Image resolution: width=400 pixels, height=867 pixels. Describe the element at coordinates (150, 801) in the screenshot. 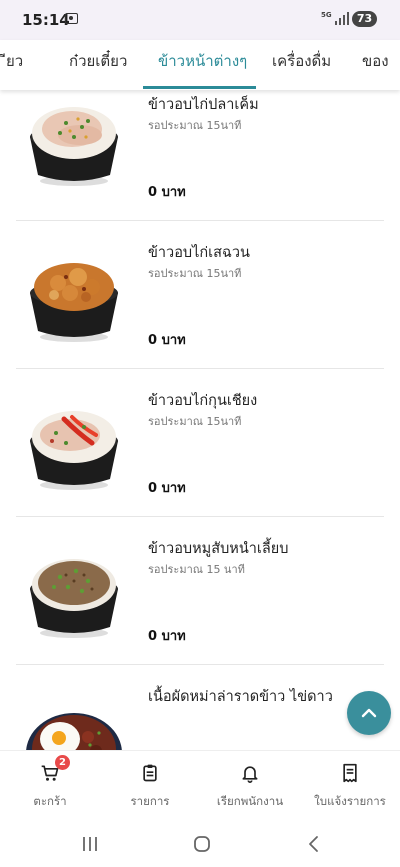

I see `nav-orders-label: รายการ` at that location.